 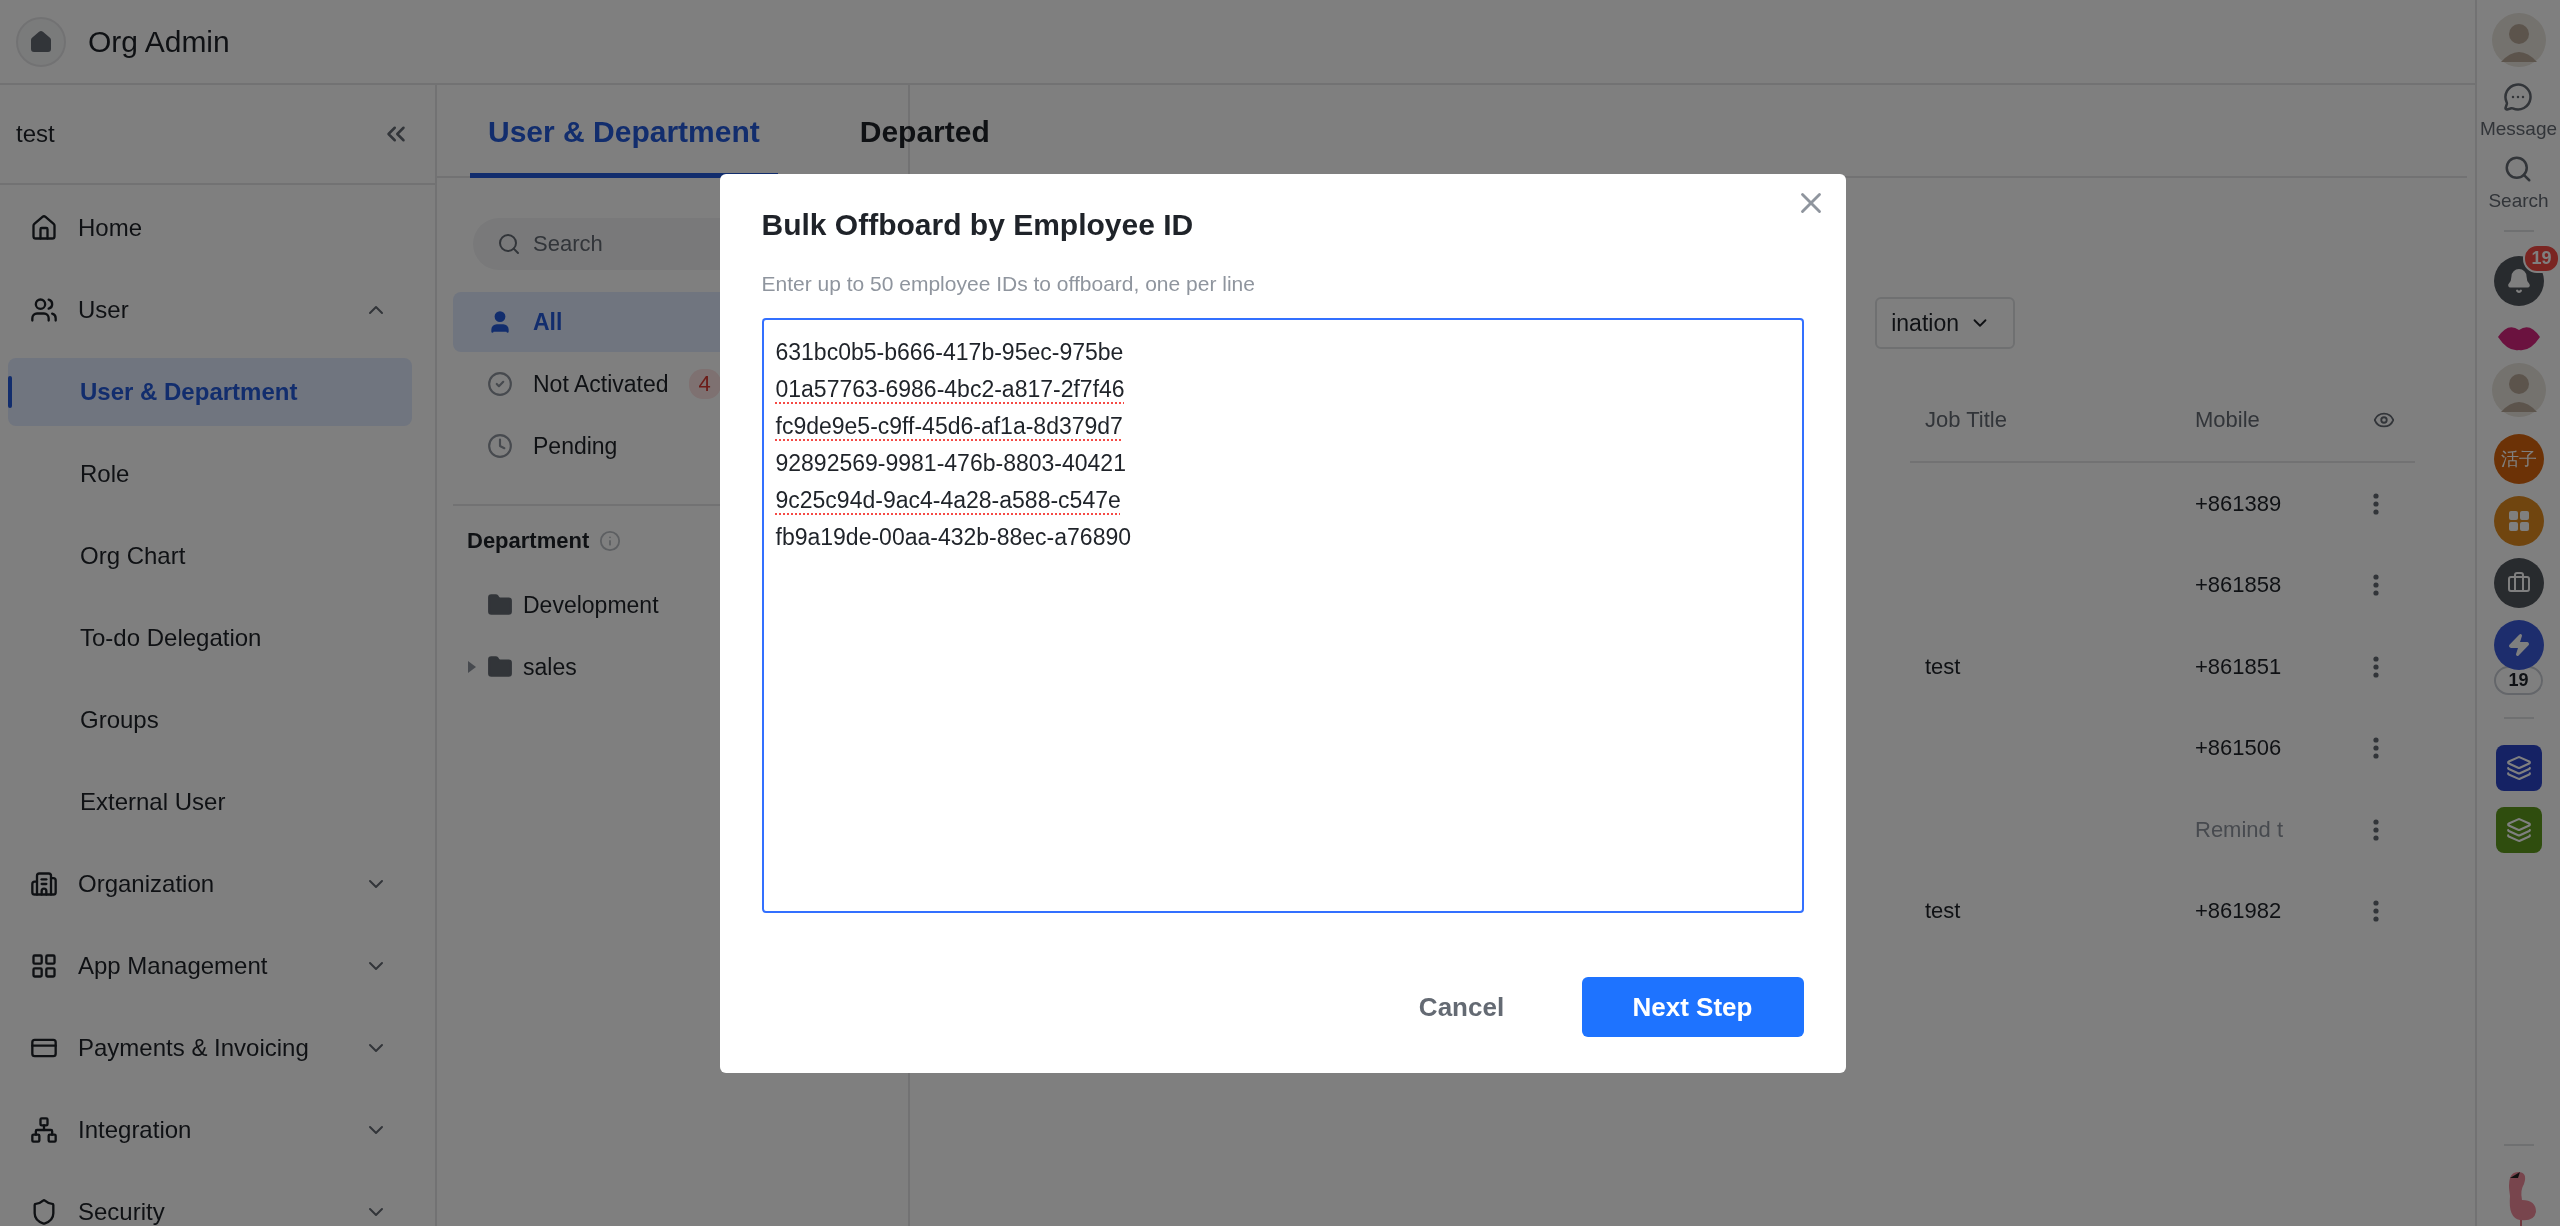 I want to click on dock-label: Search, so click(x=2518, y=201).